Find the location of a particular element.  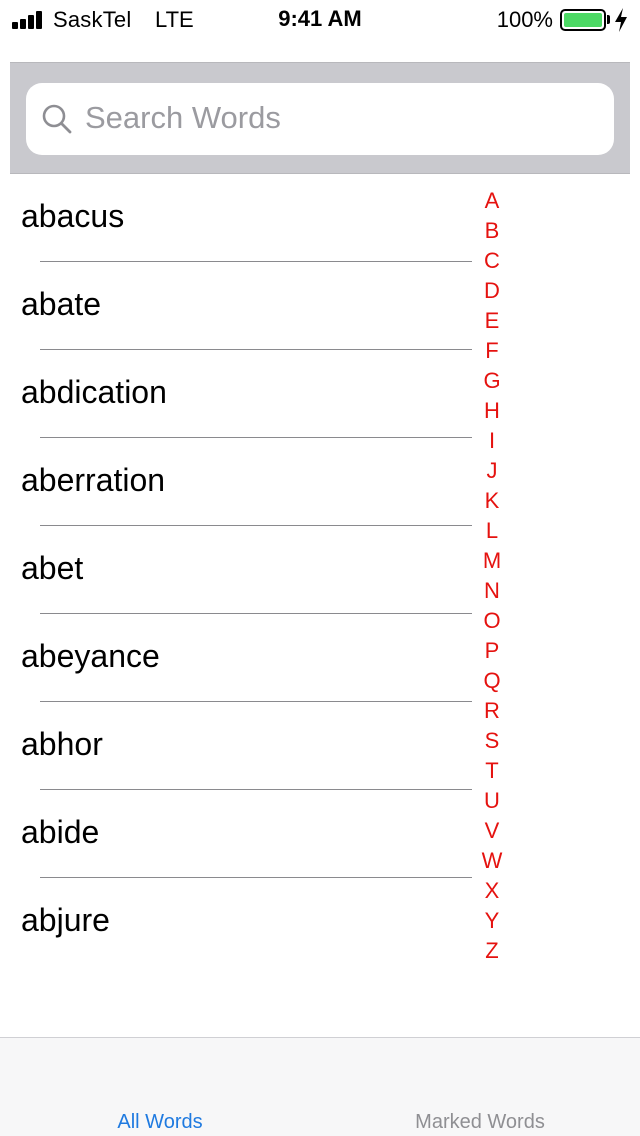

list-item: abjure is located at coordinates (240, 922).